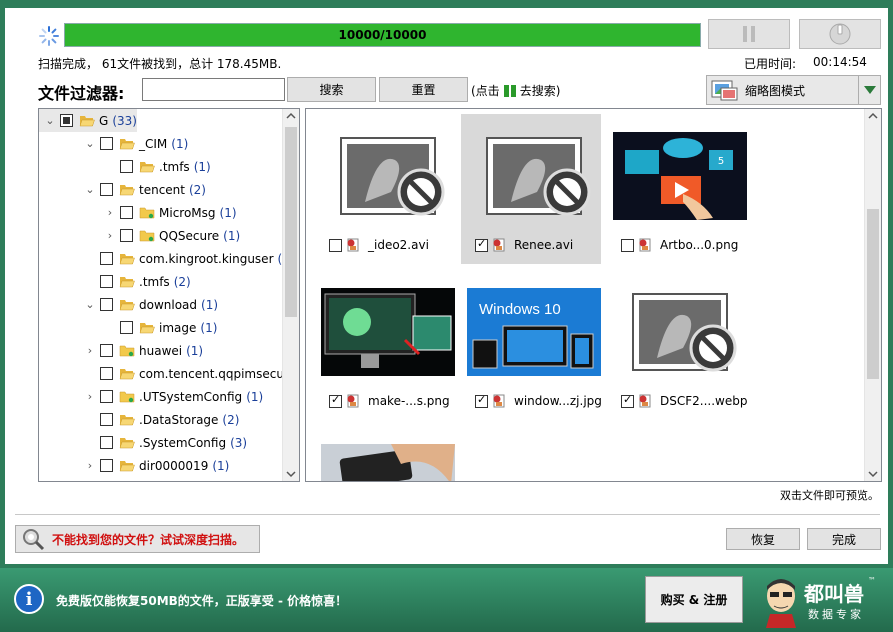  I want to click on tree-item-label: image, so click(178, 327).